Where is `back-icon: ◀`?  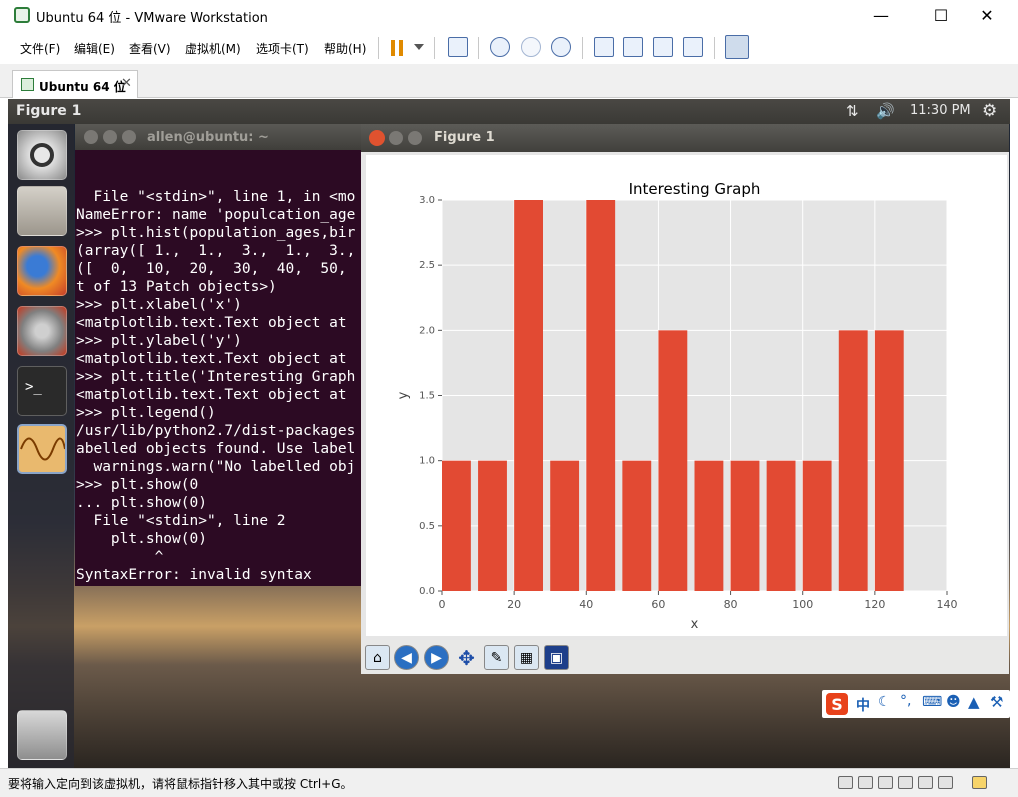
back-icon: ◀ is located at coordinates (406, 657).